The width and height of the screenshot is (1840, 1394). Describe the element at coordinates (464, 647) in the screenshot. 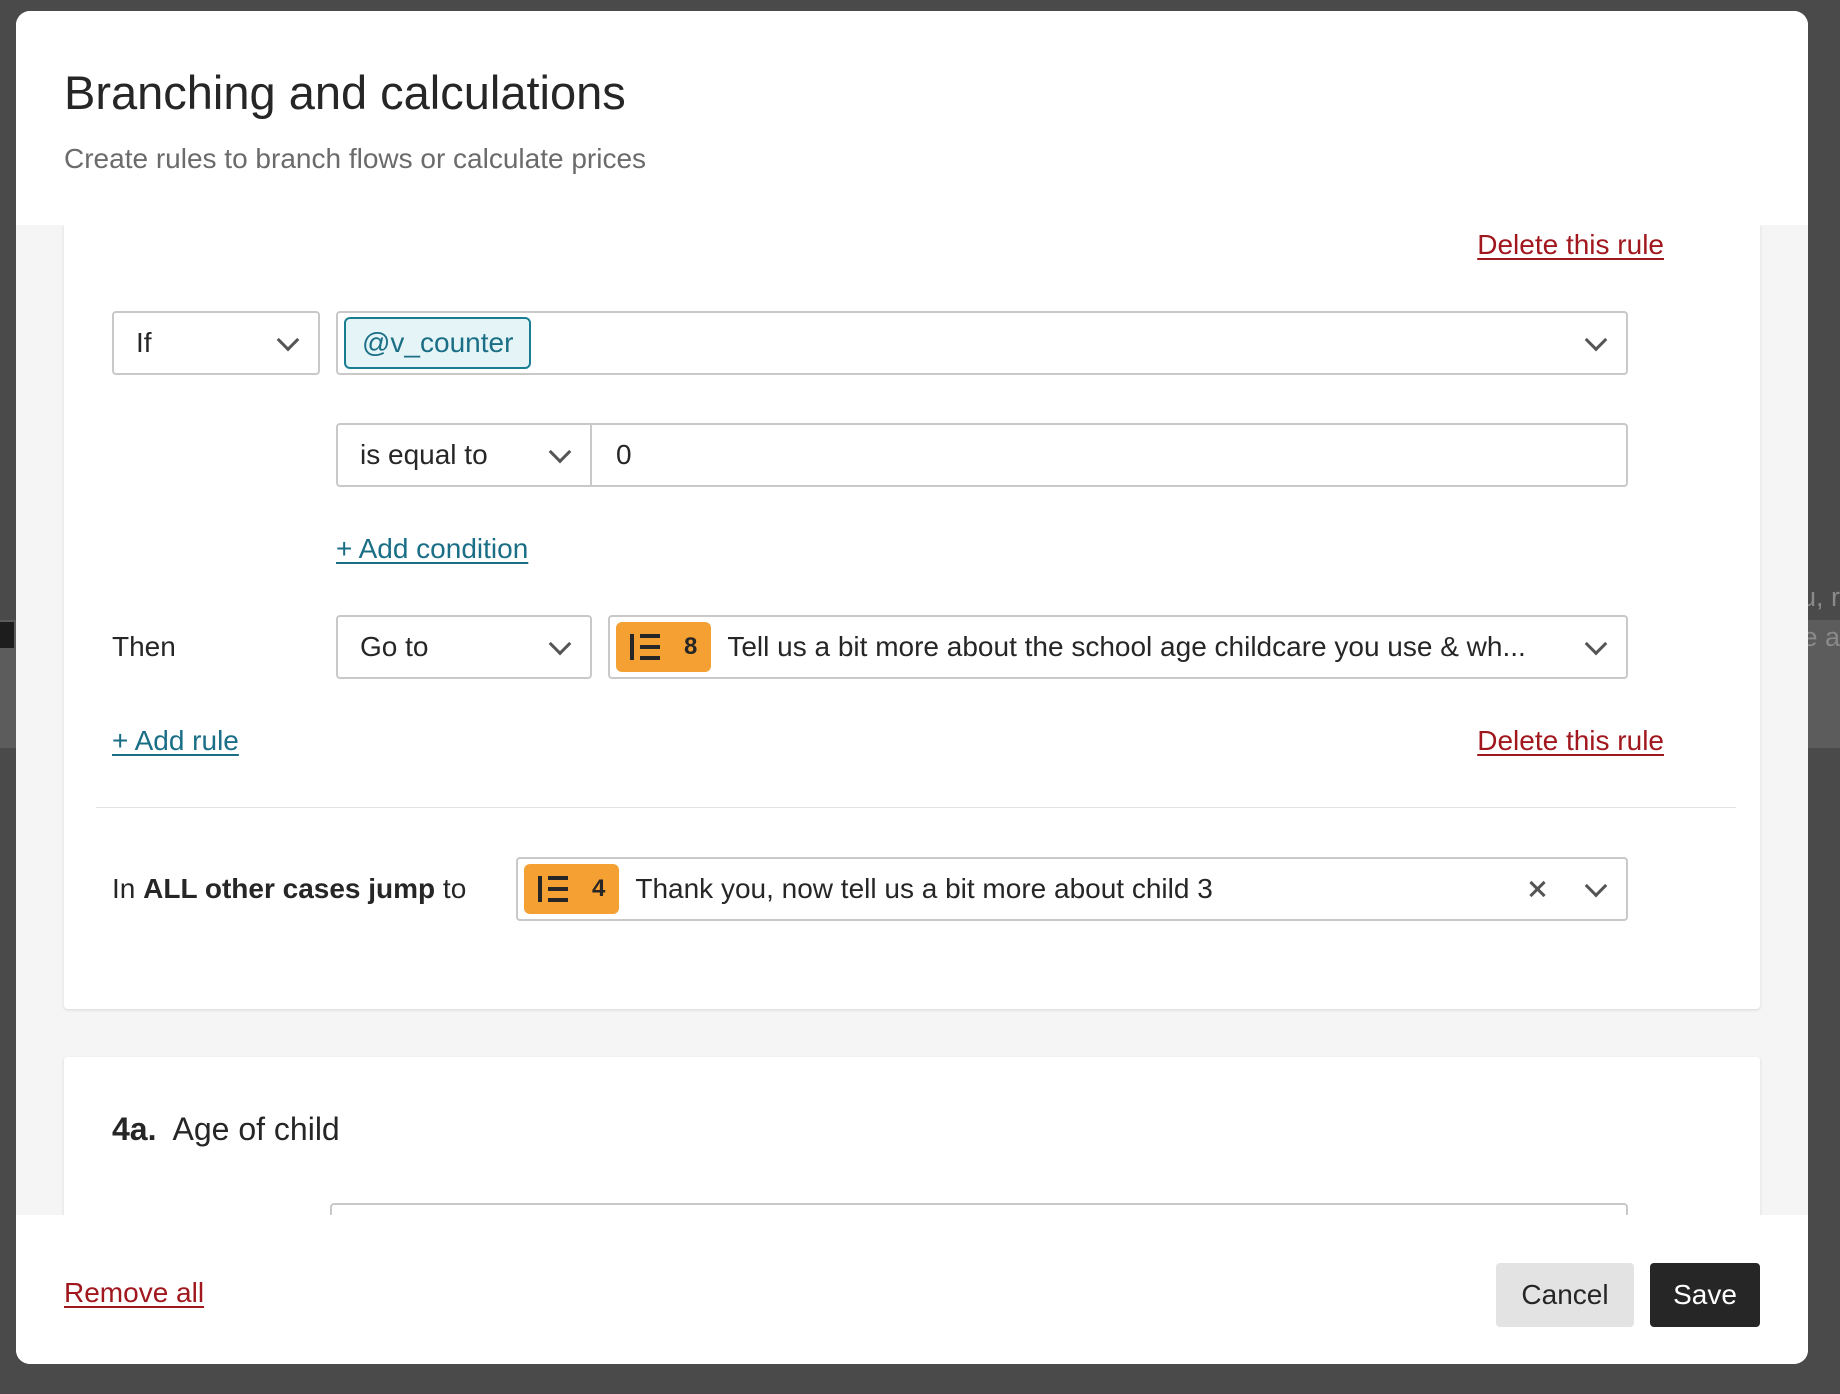

I see `action-select: Go to` at that location.